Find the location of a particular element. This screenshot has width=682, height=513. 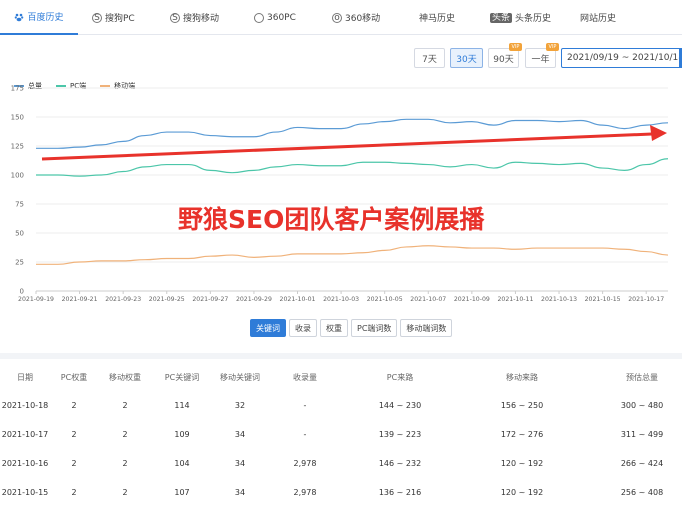

tab-label: 搜狗PC is located at coordinates (120, 19).